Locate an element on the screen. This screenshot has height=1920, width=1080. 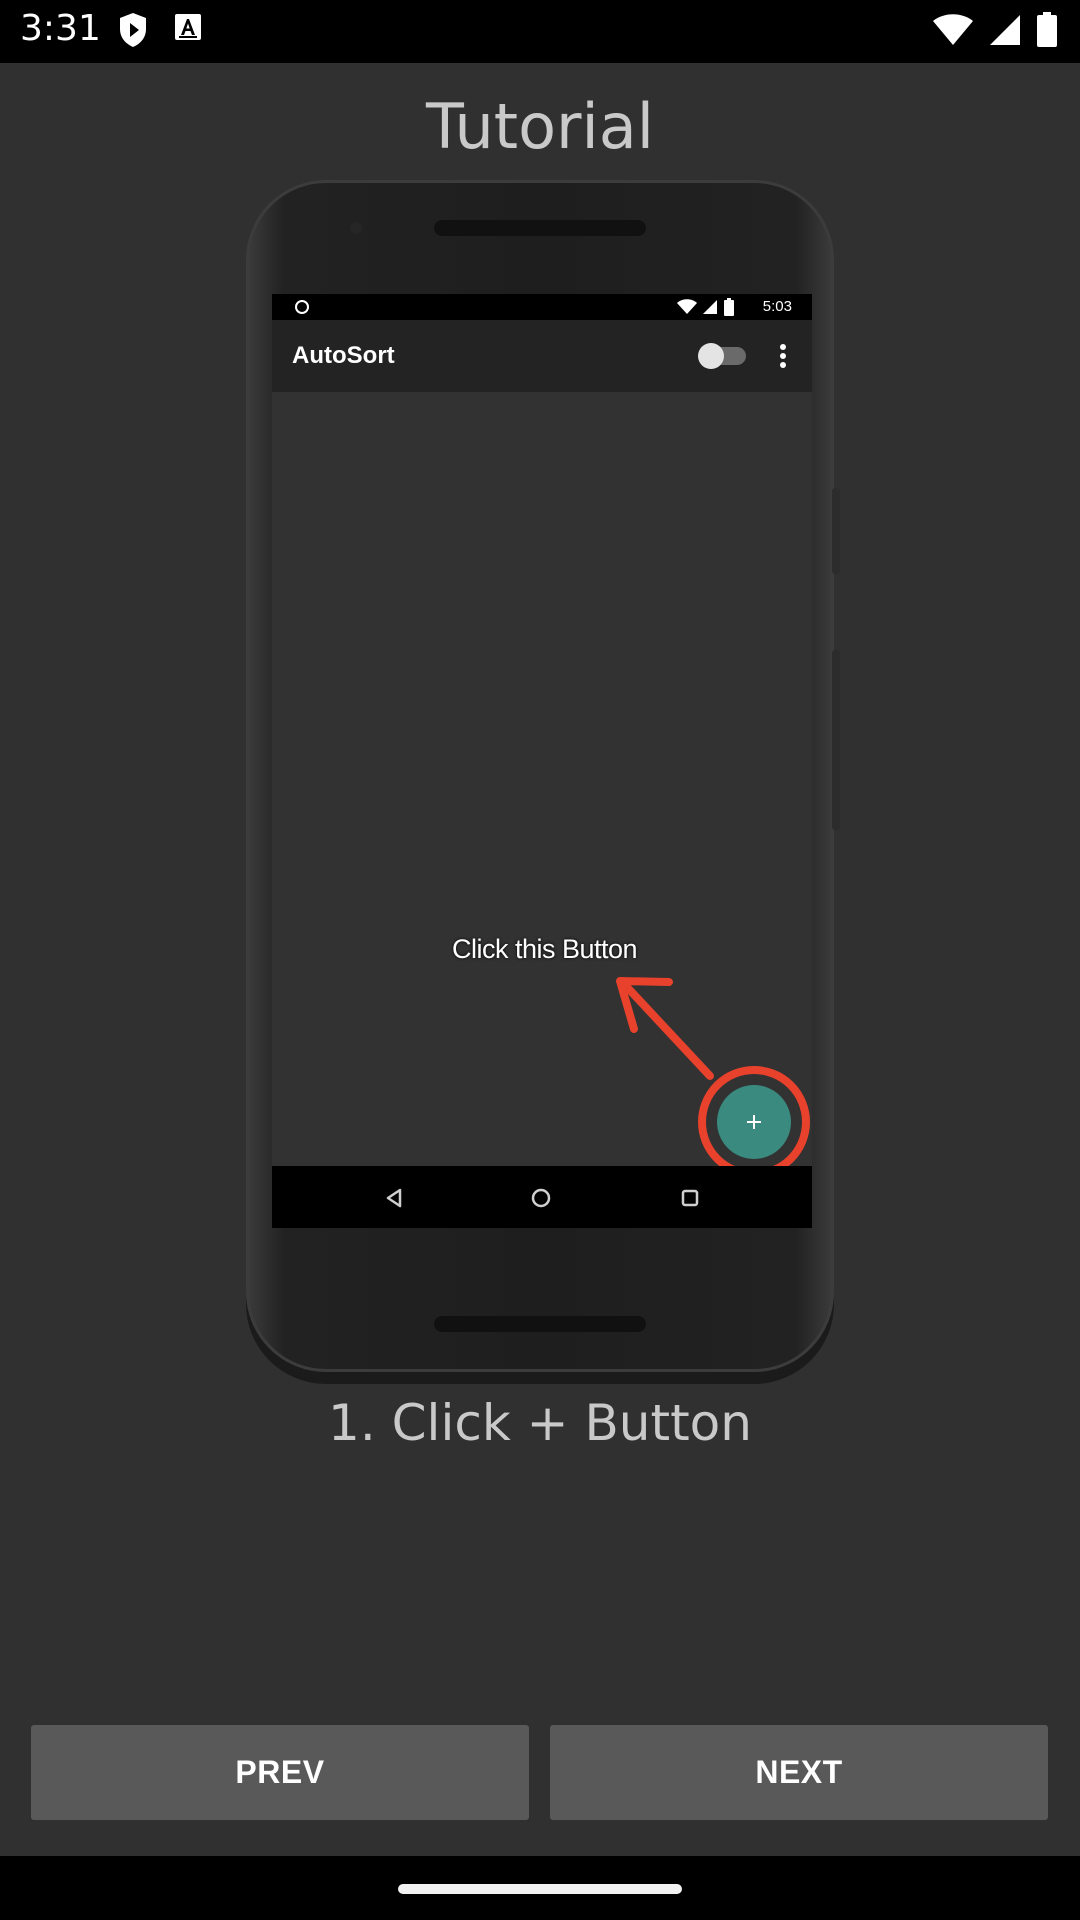
phone-power-button is located at coordinates (836, 740).